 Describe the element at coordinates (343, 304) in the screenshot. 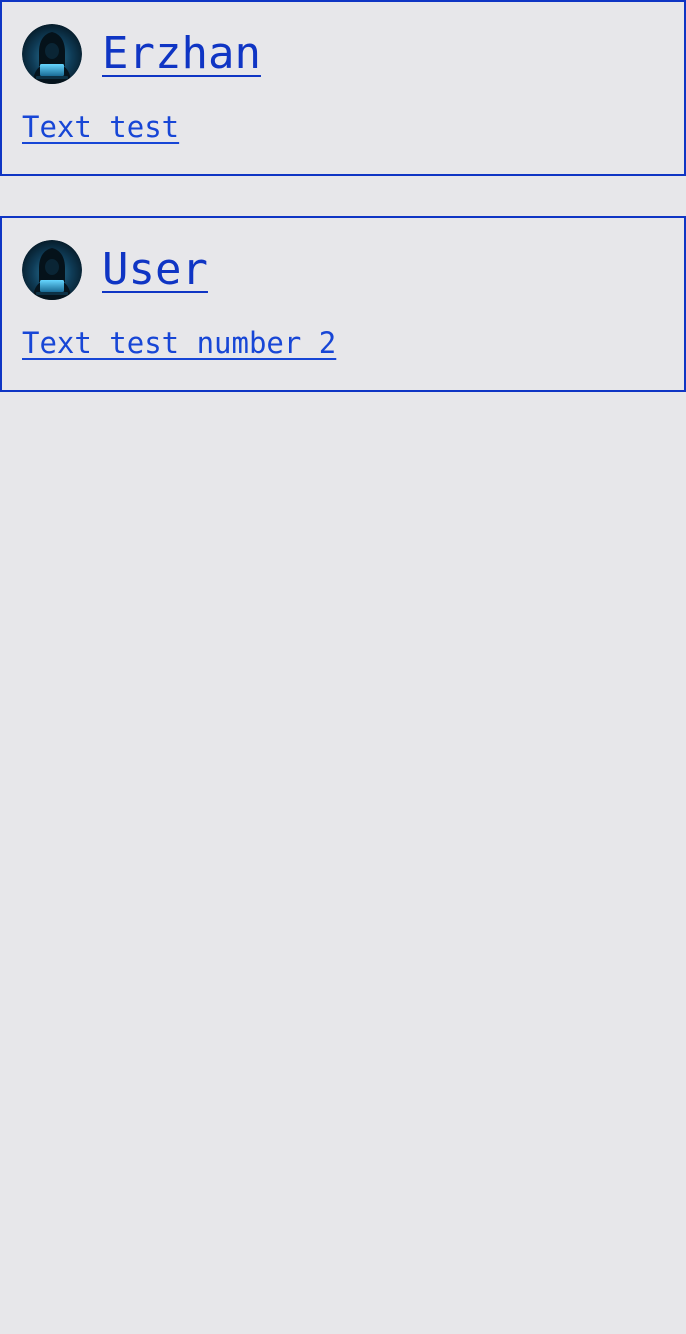

I see `post-card: User Text test number 2` at that location.